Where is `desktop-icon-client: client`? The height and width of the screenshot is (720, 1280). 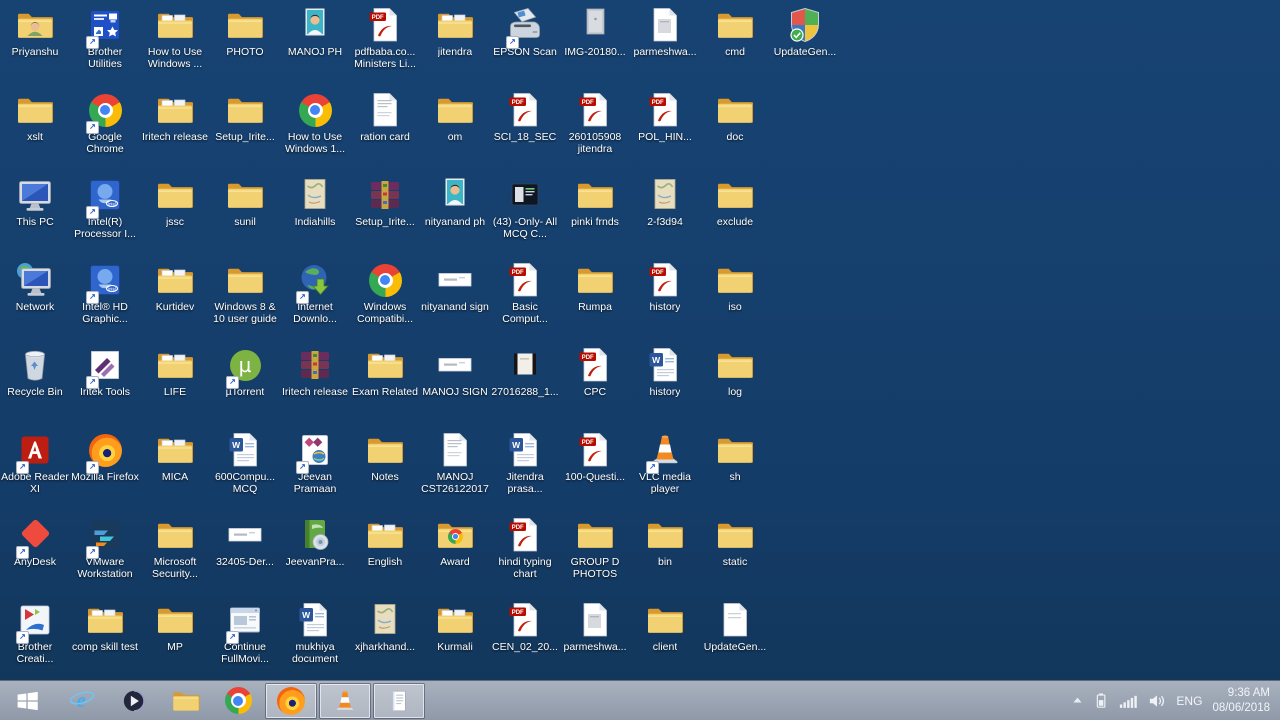
desktop-icon-client: client is located at coordinates (665, 641).